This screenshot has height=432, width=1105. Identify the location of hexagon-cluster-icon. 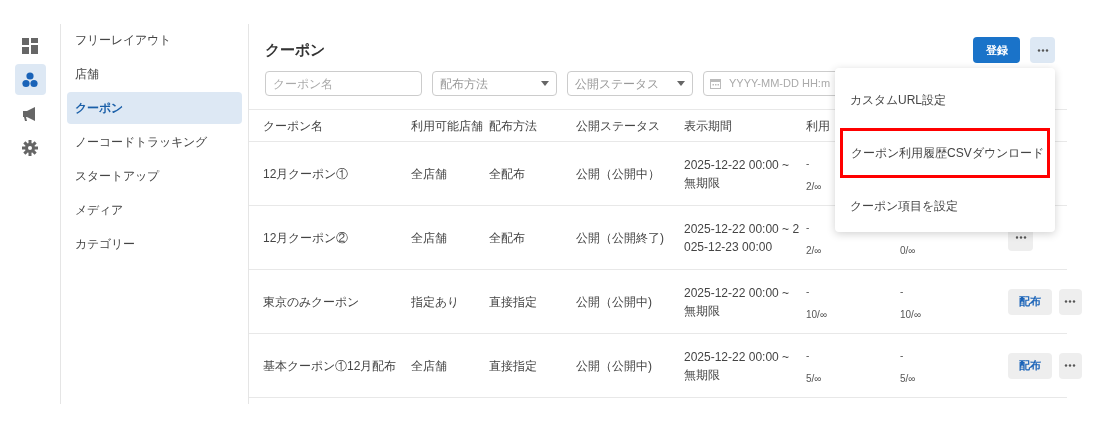
(30, 79).